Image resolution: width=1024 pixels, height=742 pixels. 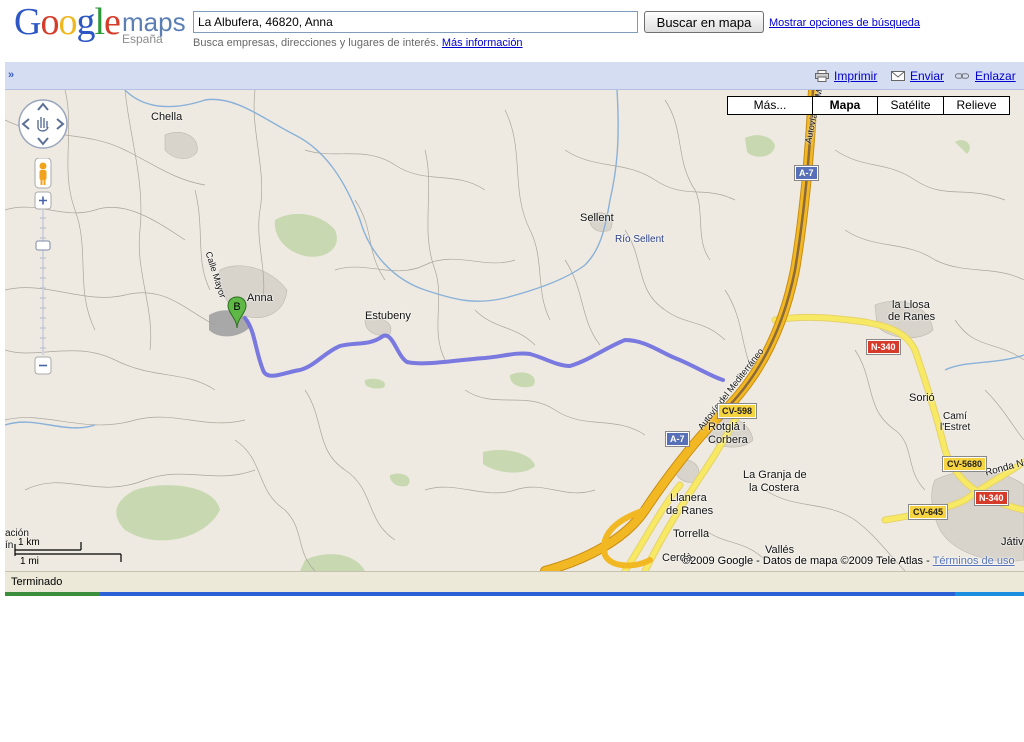 What do you see at coordinates (898, 76) in the screenshot?
I see `envelope-icon` at bounding box center [898, 76].